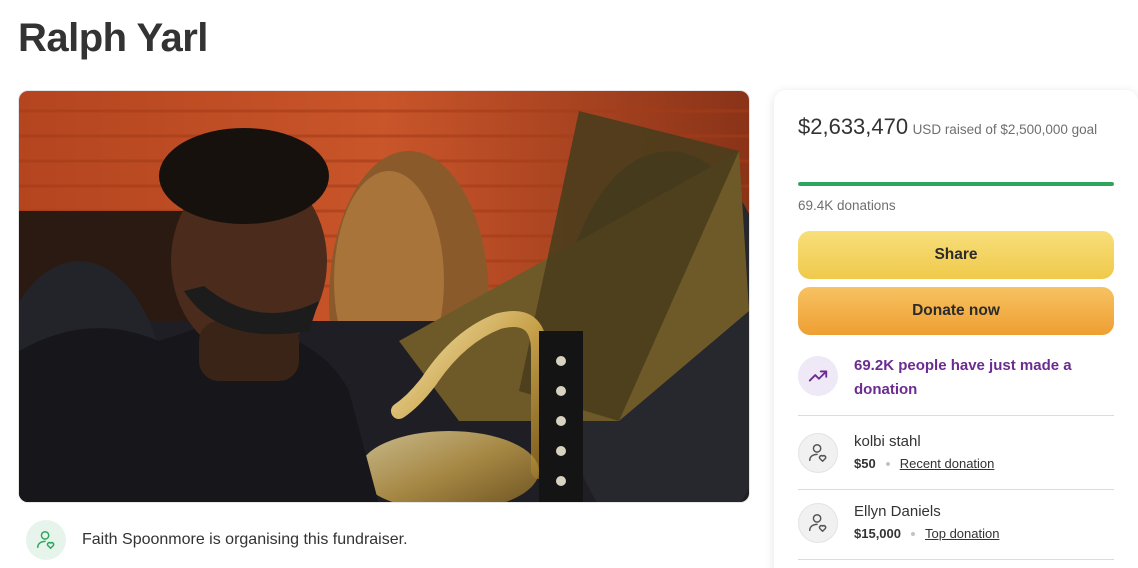 Image resolution: width=1138 pixels, height=568 pixels. Describe the element at coordinates (818, 376) in the screenshot. I see `trending-up-icon` at that location.